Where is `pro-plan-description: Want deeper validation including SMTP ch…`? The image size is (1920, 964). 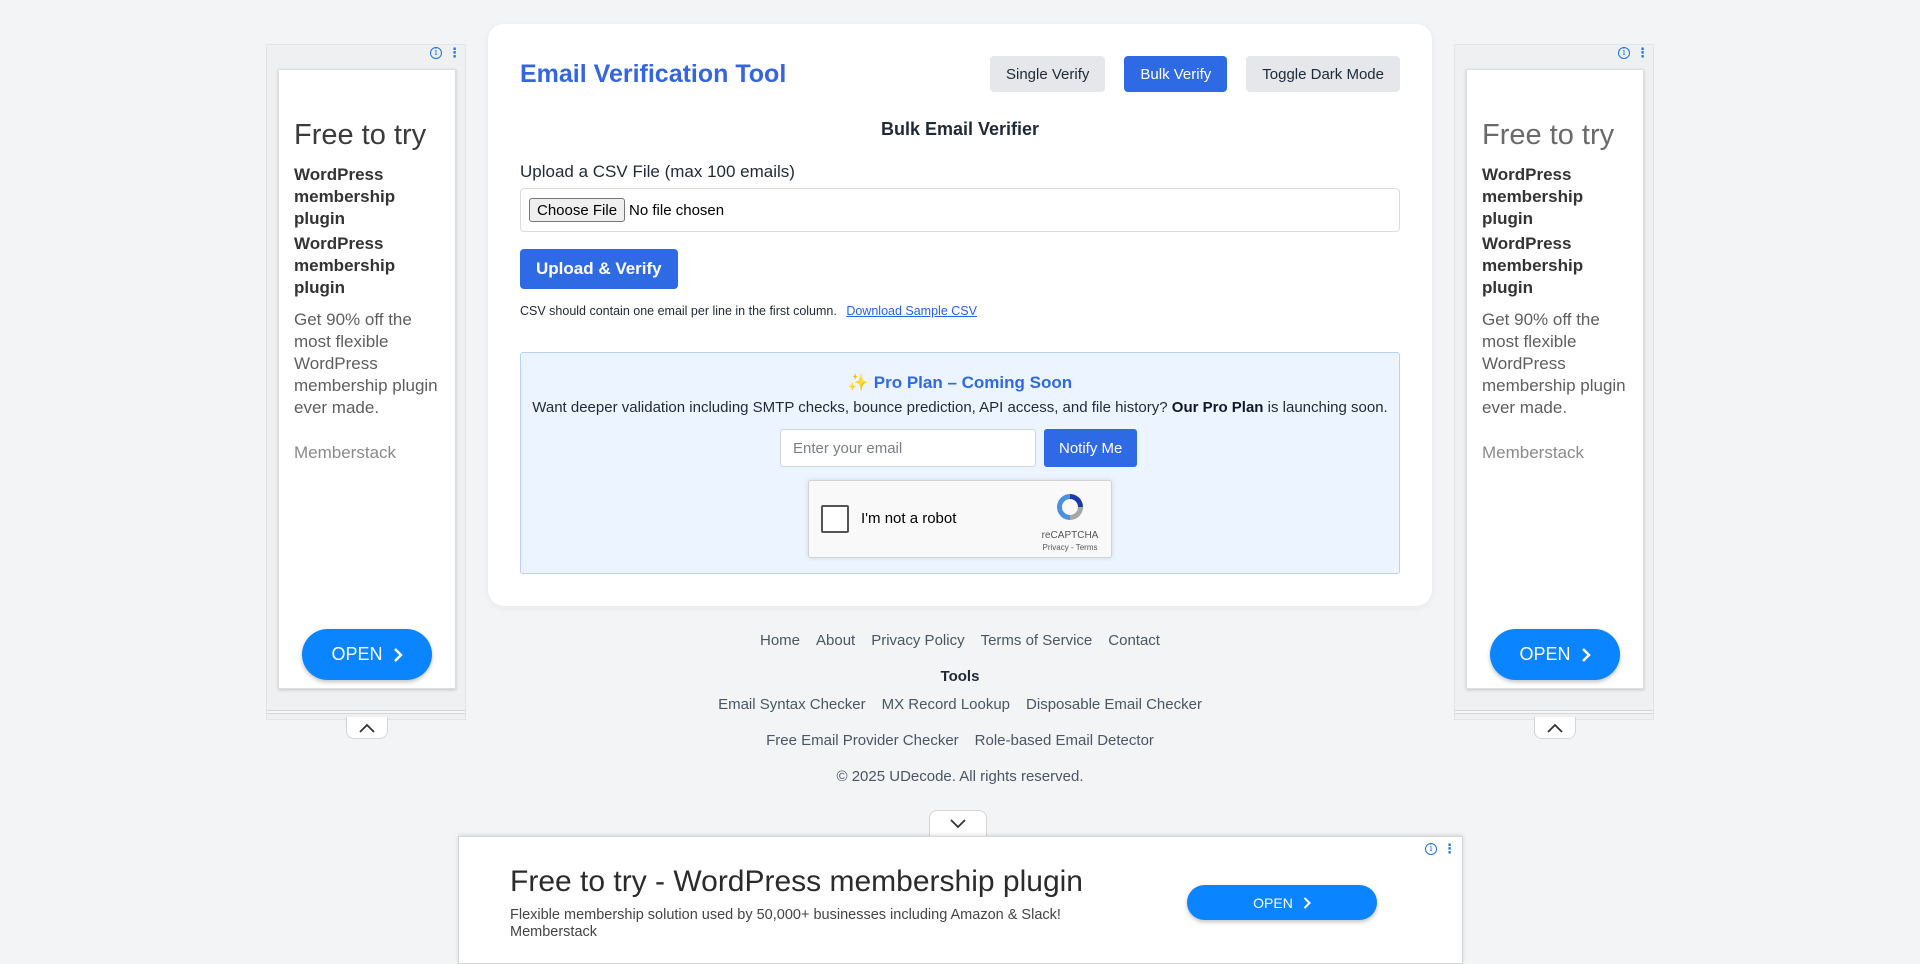 pro-plan-description: Want deeper validation including SMTP ch… is located at coordinates (960, 407).